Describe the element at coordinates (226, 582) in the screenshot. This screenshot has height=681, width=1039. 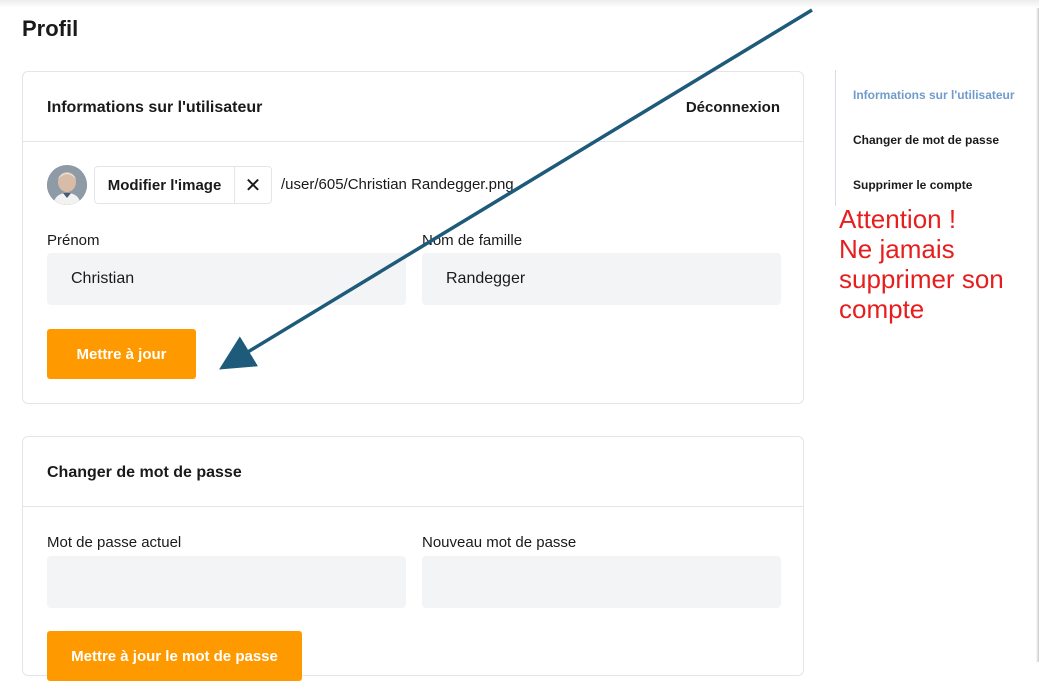
I see `current-password-input` at that location.